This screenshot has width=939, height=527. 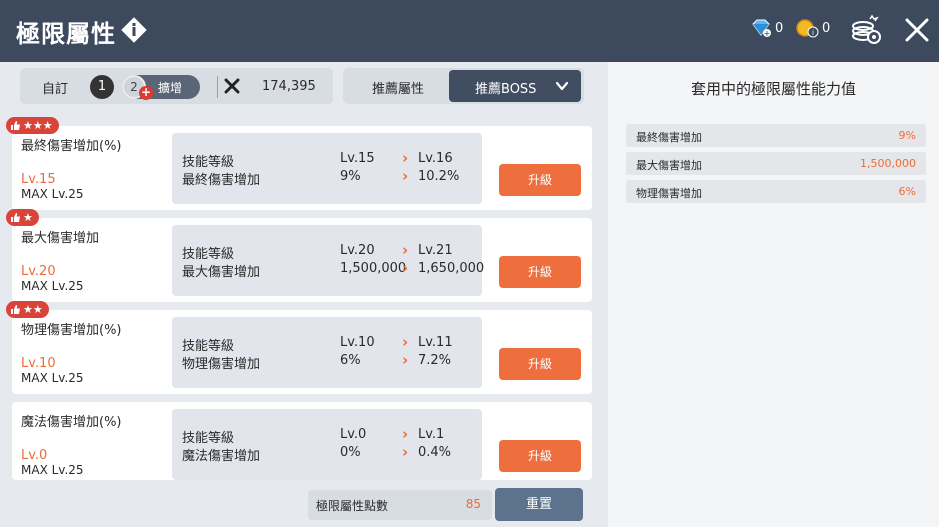 What do you see at coordinates (327, 168) in the screenshot?
I see `level-preview: 技能等級 最終傷害增加 Lv.15 9% › › Lv.16 10.2%` at bounding box center [327, 168].